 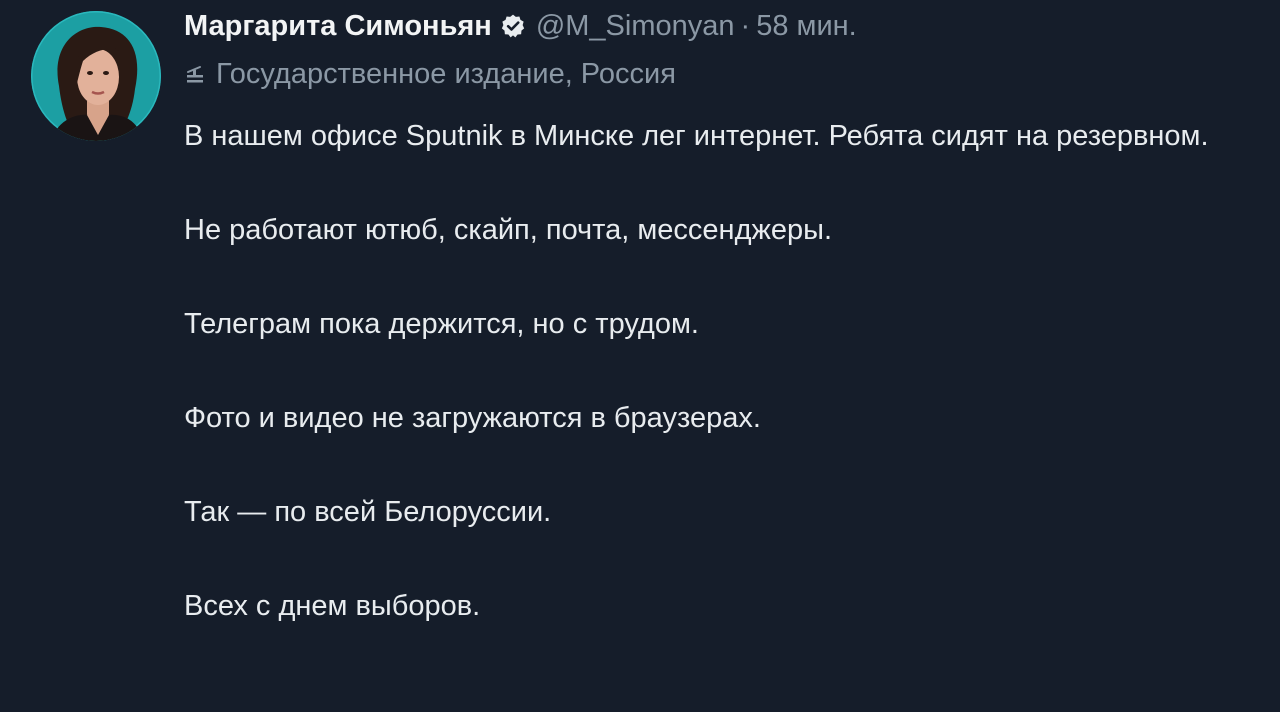 I want to click on tweet-paragraph: Фото и видео не загружаются в браузерах., so click(x=472, y=418).